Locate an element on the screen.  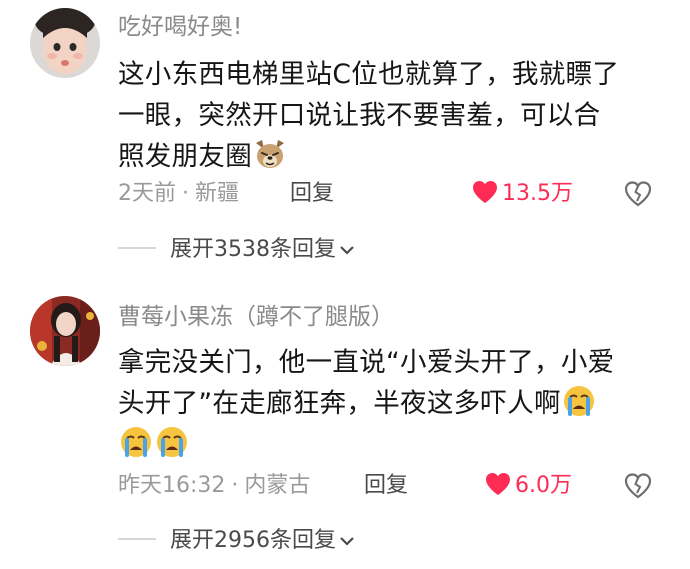
dog-face-emoji is located at coordinates (270, 154).